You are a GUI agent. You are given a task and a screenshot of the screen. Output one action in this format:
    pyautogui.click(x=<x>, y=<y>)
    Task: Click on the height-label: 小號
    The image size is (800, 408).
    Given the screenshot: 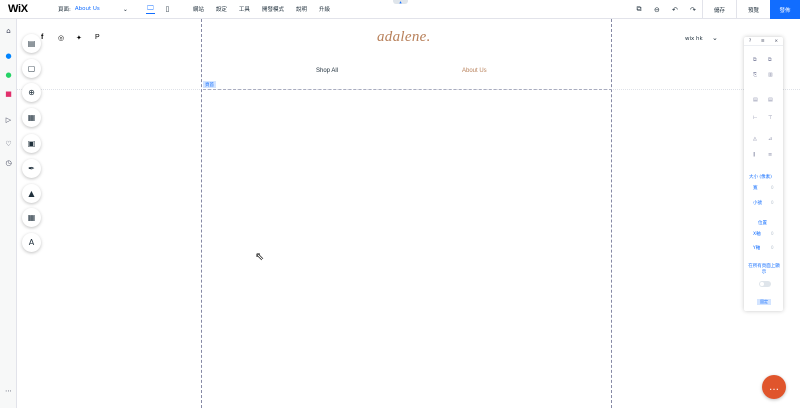 What is the action you would take?
    pyautogui.click(x=757, y=203)
    